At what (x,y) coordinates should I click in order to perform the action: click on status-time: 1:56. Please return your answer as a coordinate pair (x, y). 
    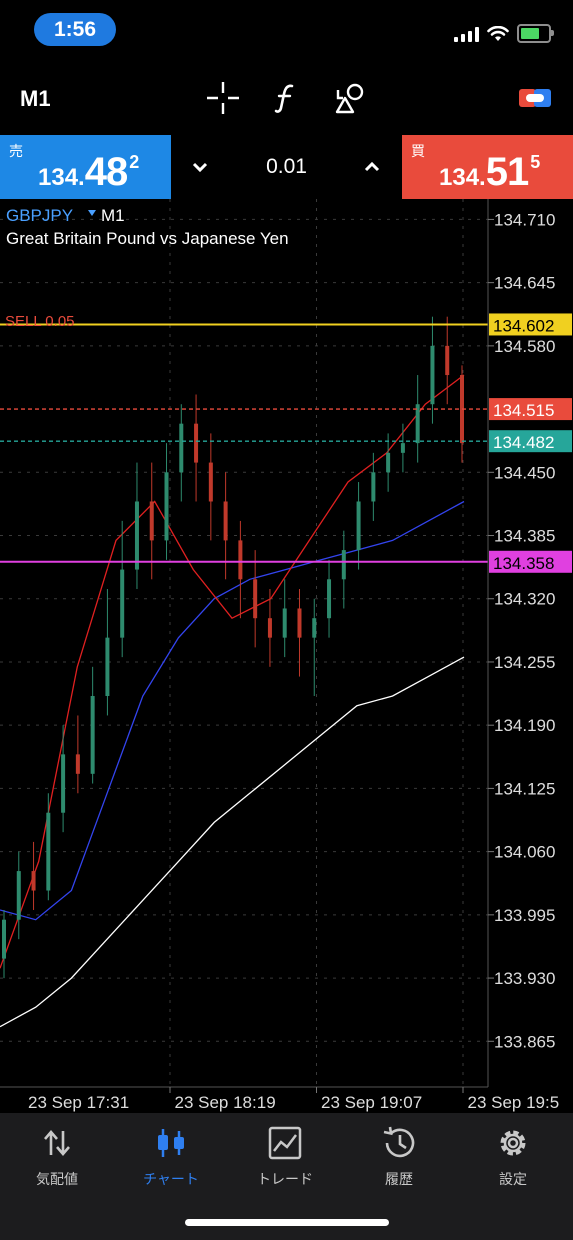
    Looking at the image, I should click on (75, 29).